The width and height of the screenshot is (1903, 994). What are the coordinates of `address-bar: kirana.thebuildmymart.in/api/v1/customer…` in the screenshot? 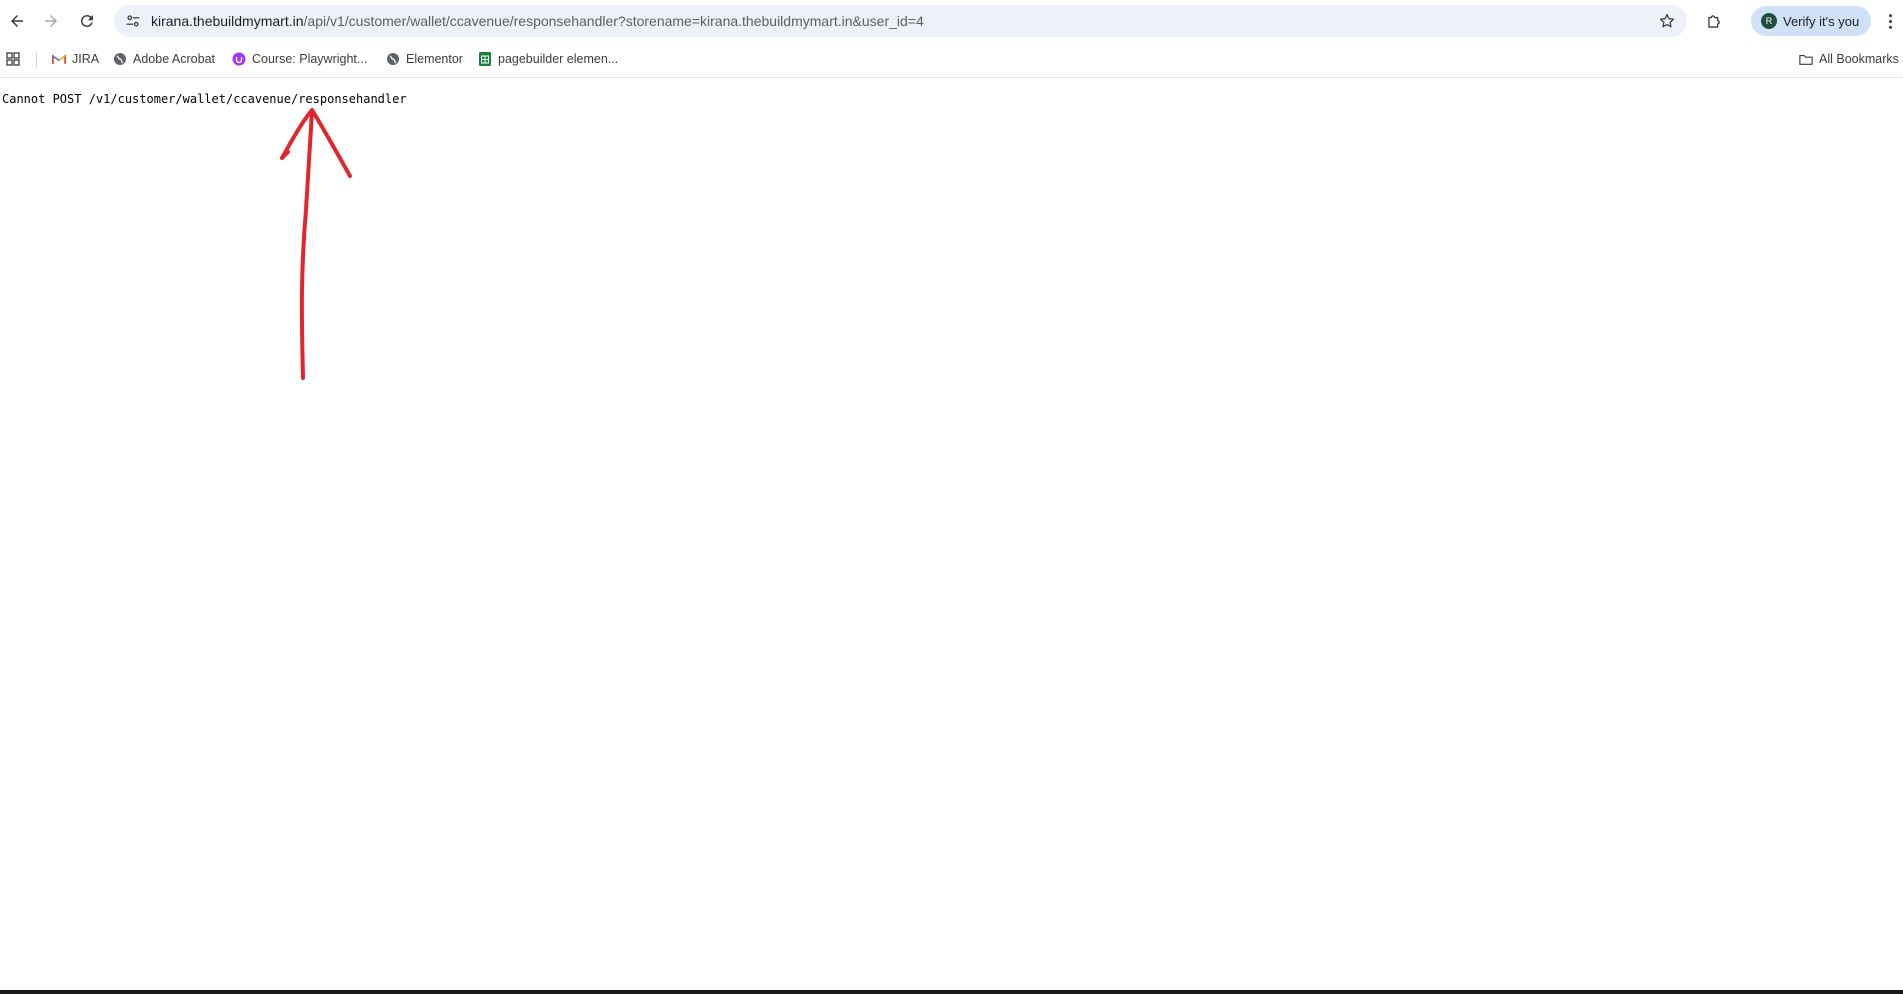 It's located at (900, 21).